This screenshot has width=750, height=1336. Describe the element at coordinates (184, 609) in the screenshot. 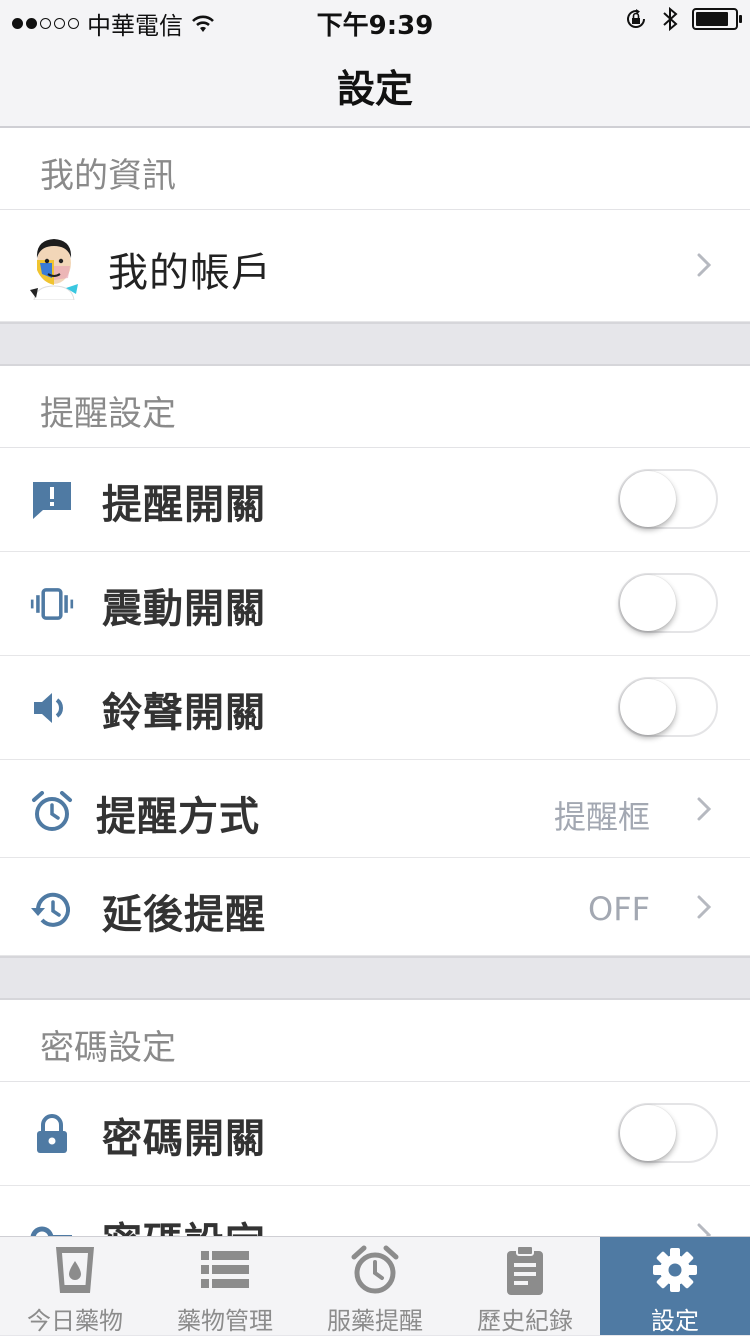

I see `vibrate-toggle-label: 震動開關` at that location.